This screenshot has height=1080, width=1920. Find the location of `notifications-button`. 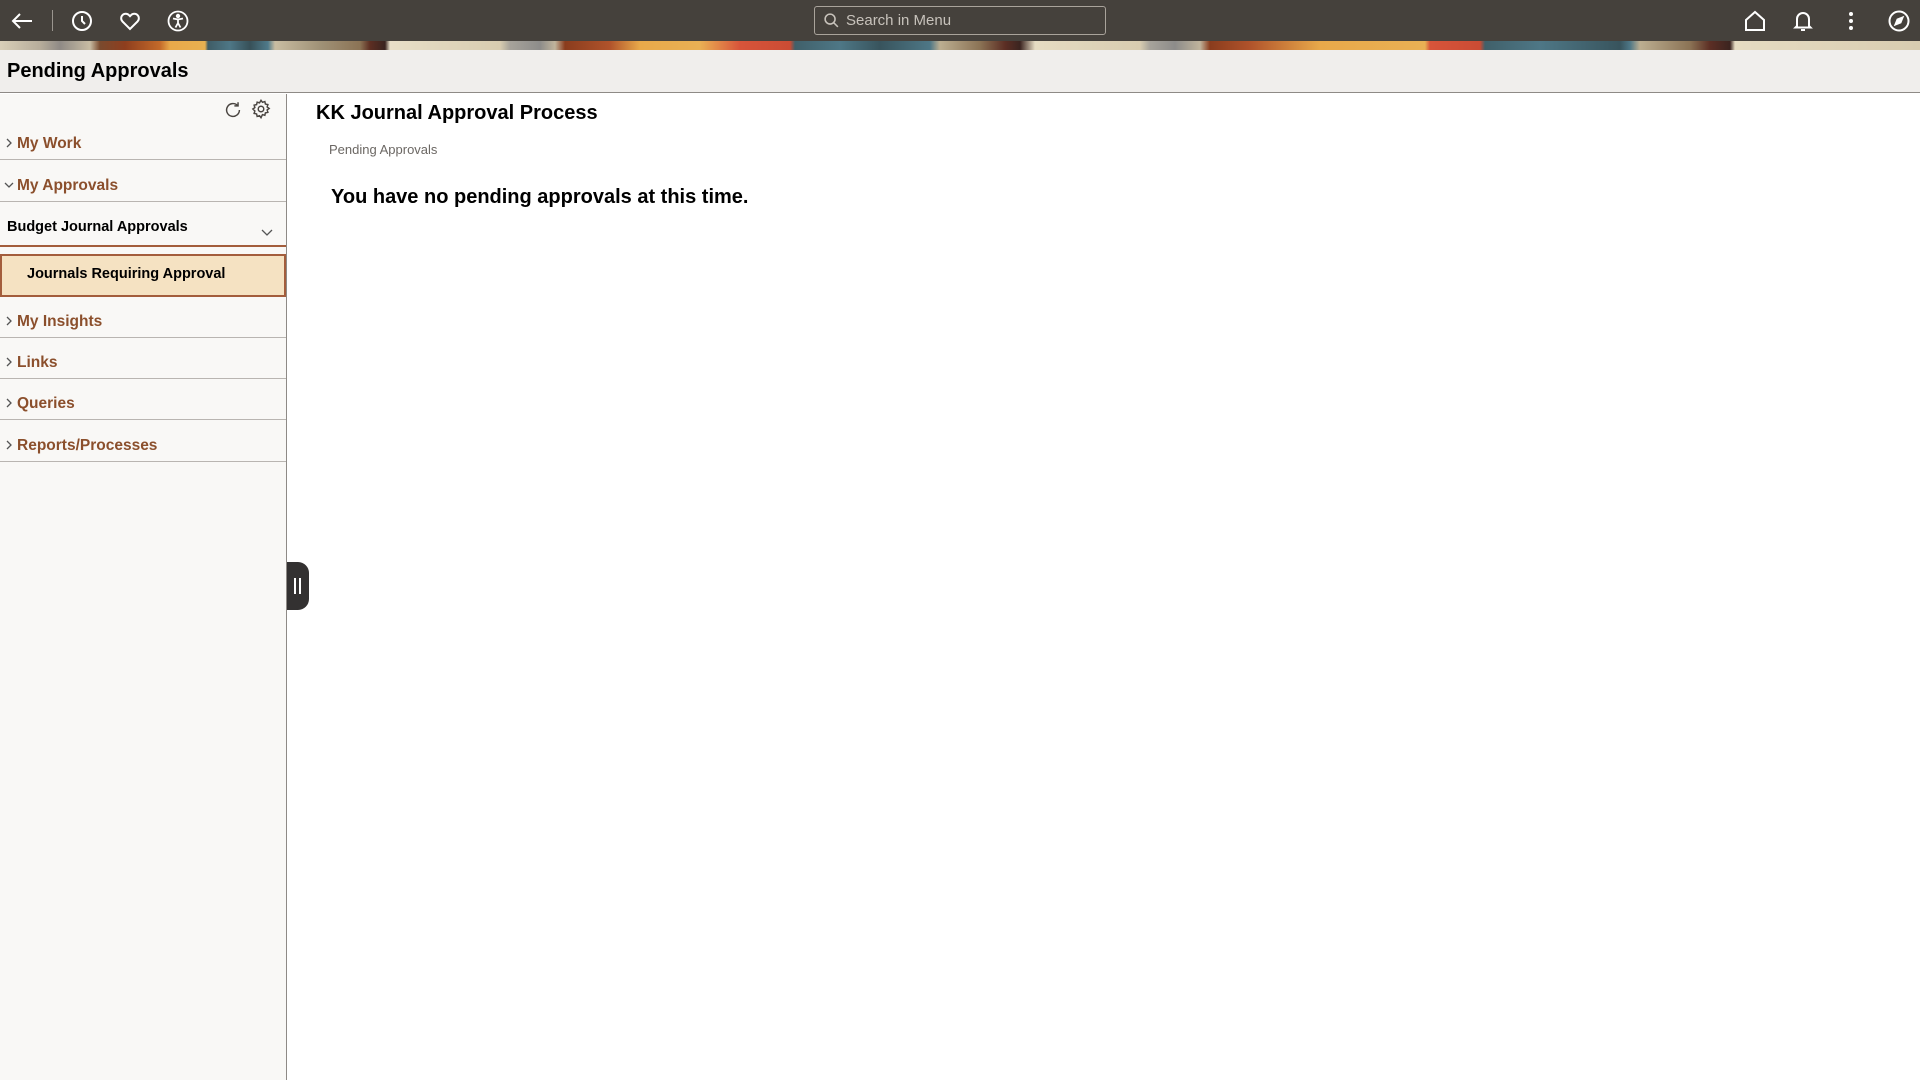

notifications-button is located at coordinates (1803, 21).